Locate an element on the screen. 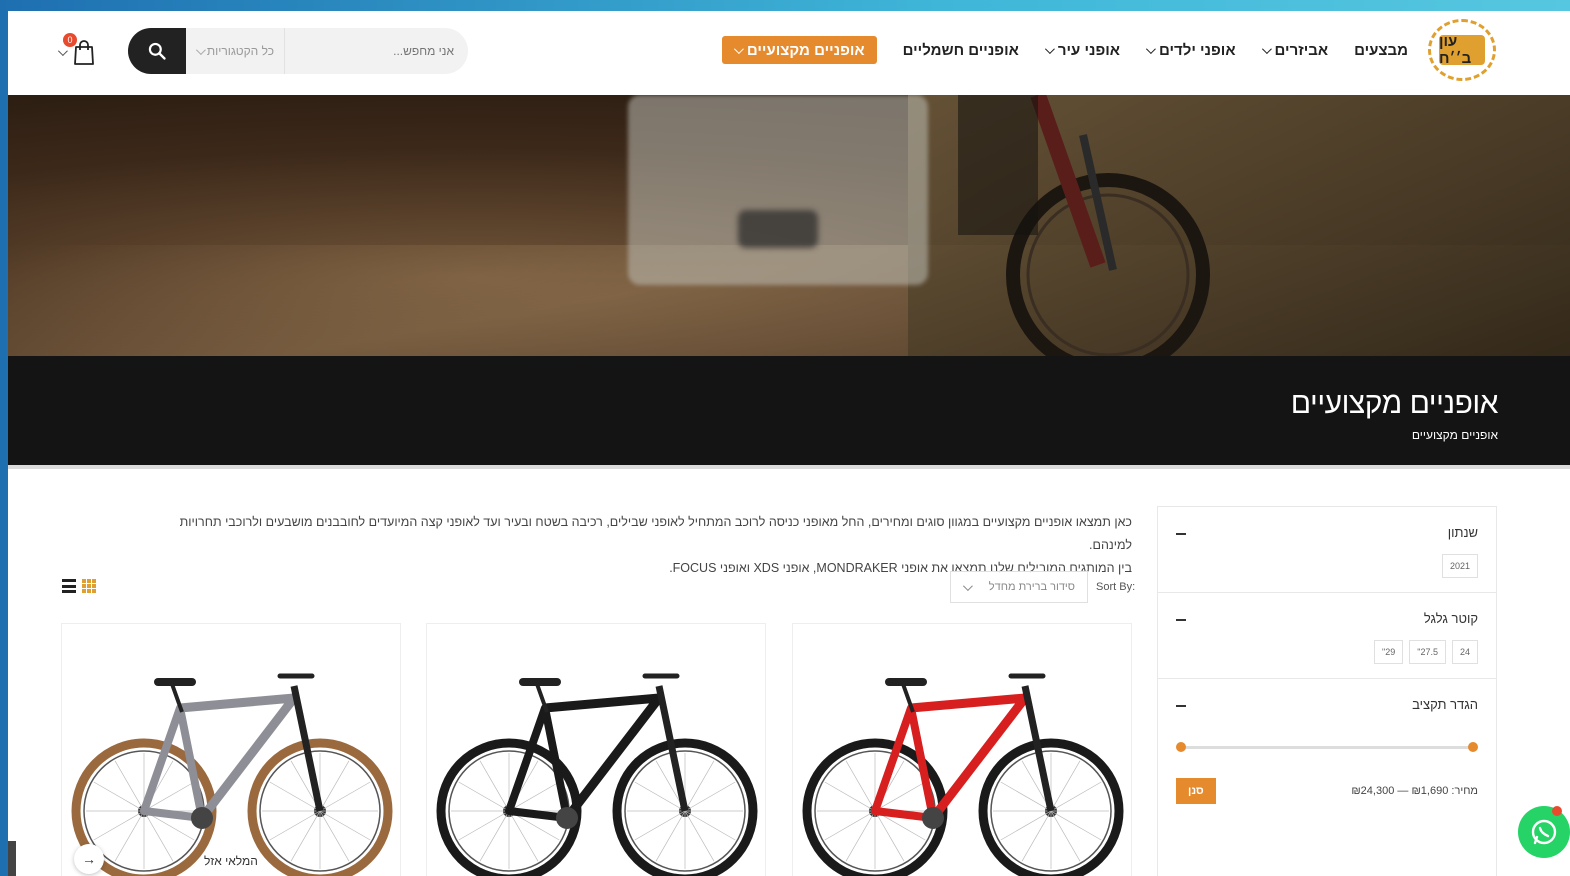 The height and width of the screenshot is (876, 1570). filter-title: שנתון is located at coordinates (1462, 532).